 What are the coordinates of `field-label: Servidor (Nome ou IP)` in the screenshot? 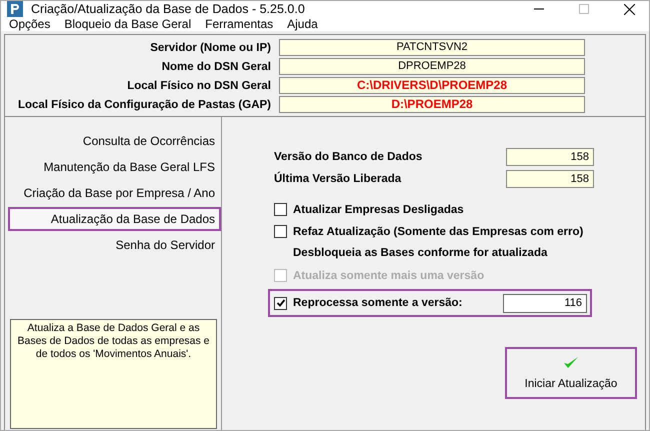 It's located at (210, 48).